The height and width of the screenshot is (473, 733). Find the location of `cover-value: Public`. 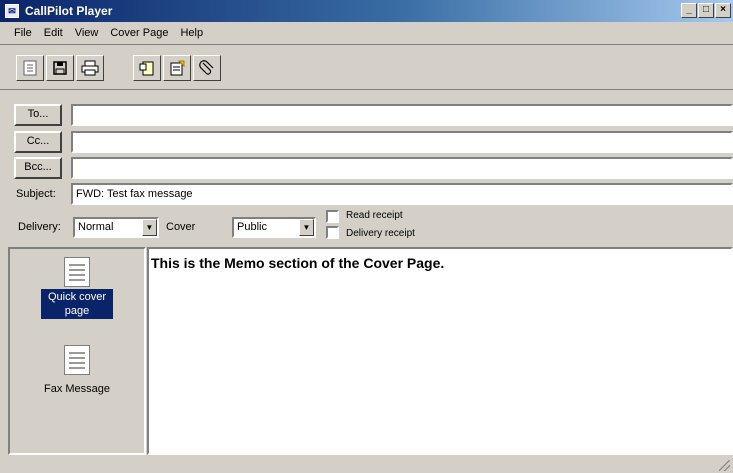

cover-value: Public is located at coordinates (252, 227).